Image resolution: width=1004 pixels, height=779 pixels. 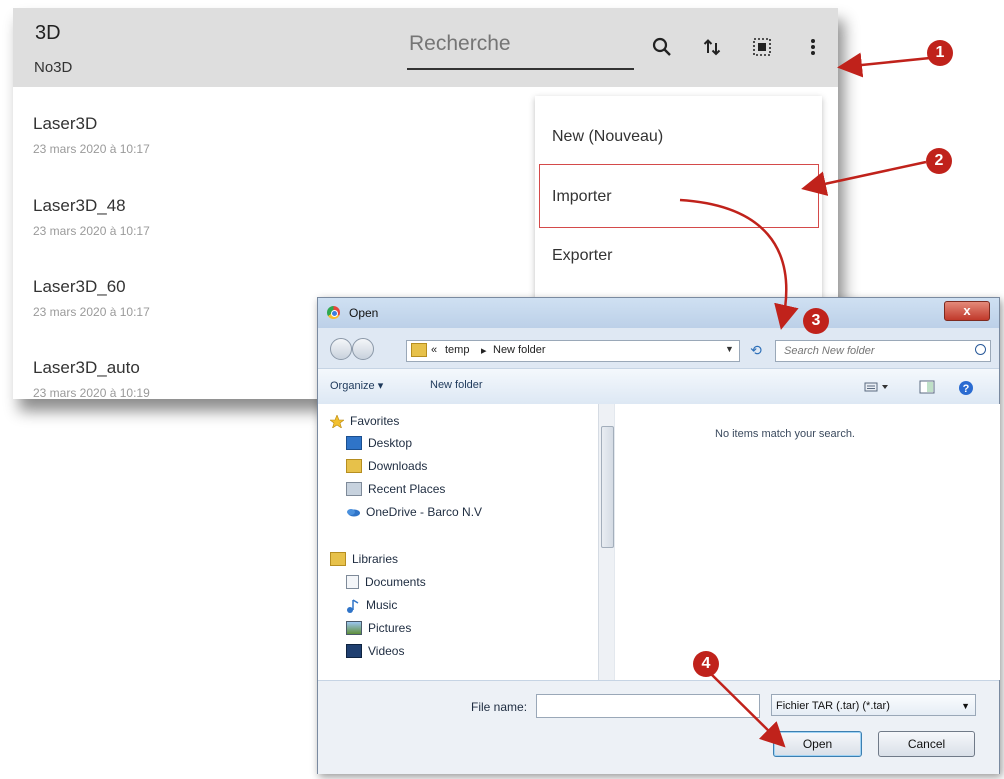 I want to click on callout-4: 4, so click(x=706, y=664).